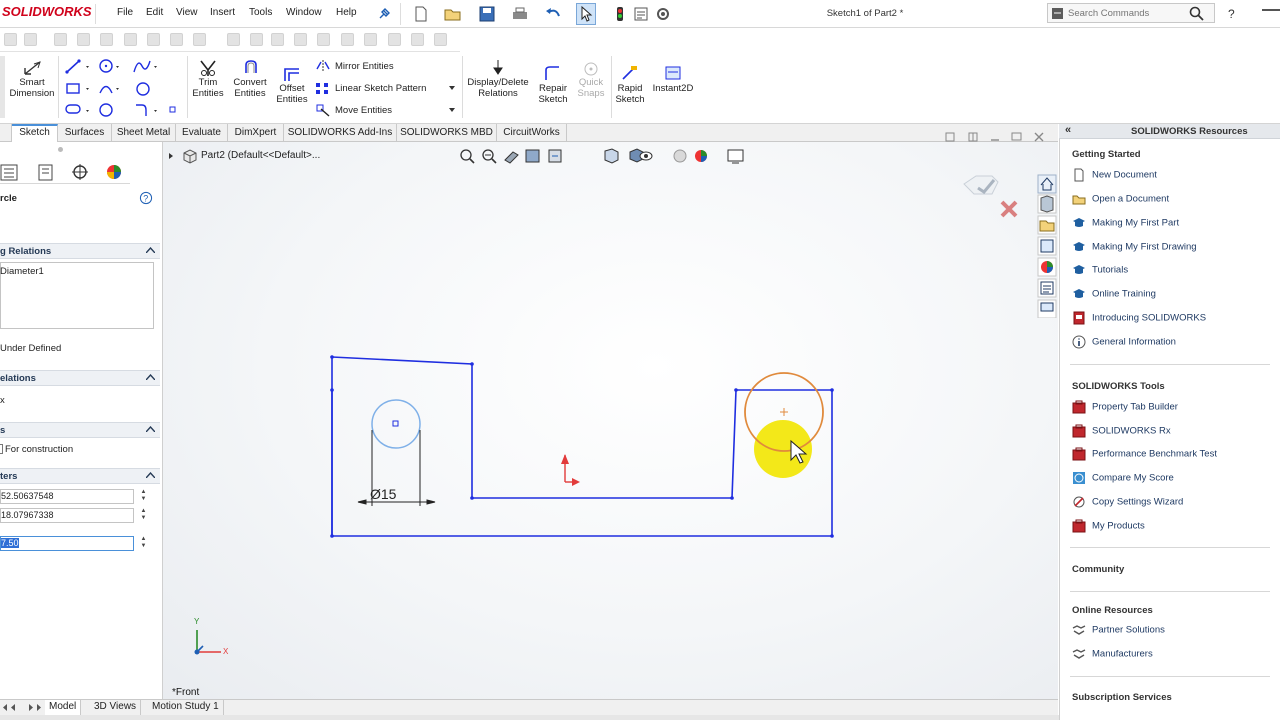 The image size is (1280, 720). What do you see at coordinates (673, 87) in the screenshot?
I see `instant2d-button: Instant2D` at bounding box center [673, 87].